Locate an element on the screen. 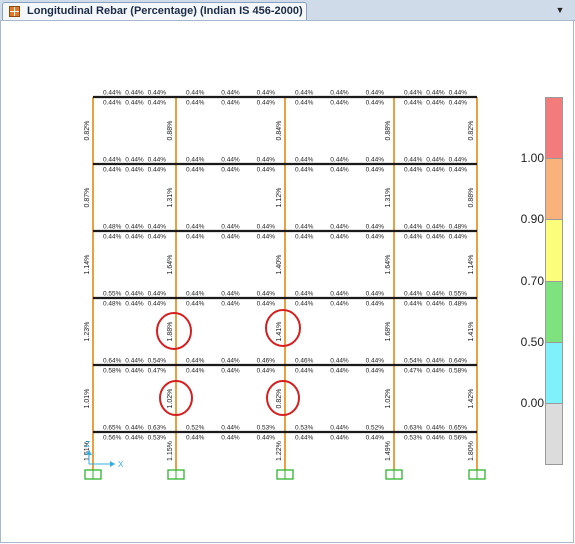  column-rebar-label: 1.01% is located at coordinates (87, 399).